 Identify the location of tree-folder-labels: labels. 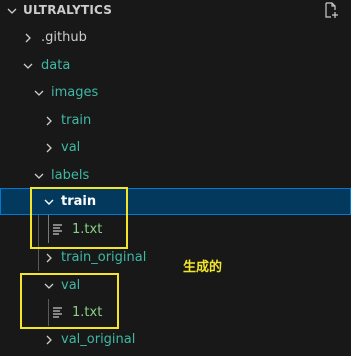
(175, 175).